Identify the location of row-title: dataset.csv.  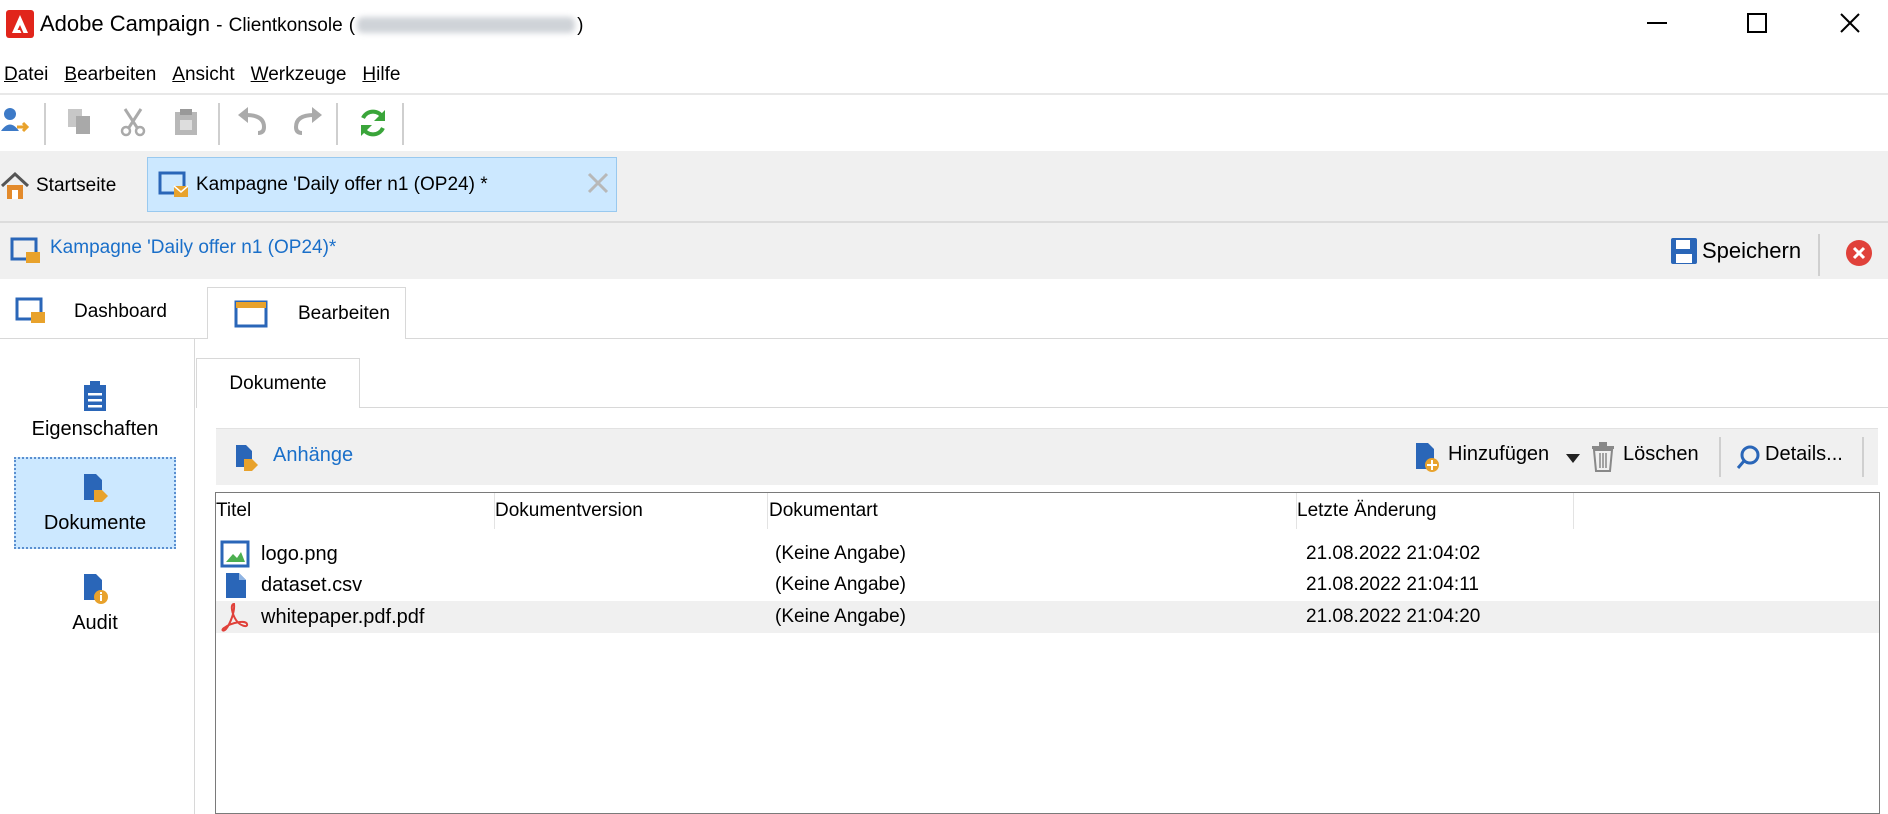
(312, 584).